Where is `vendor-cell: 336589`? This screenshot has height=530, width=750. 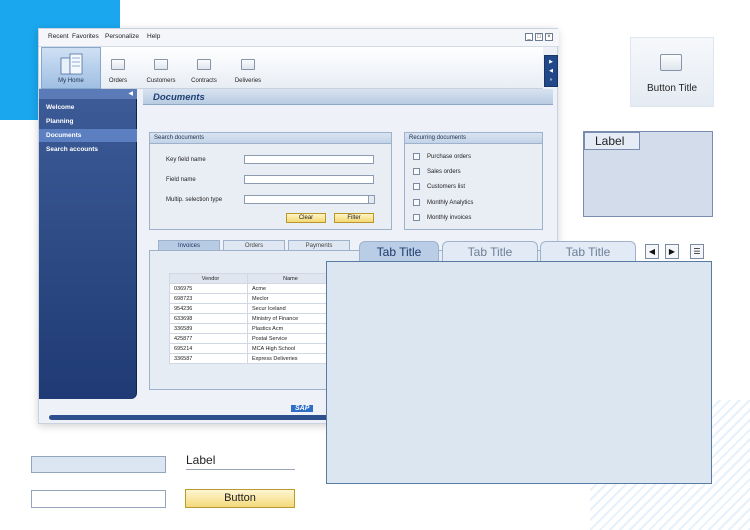
vendor-cell: 336589 is located at coordinates (208, 328).